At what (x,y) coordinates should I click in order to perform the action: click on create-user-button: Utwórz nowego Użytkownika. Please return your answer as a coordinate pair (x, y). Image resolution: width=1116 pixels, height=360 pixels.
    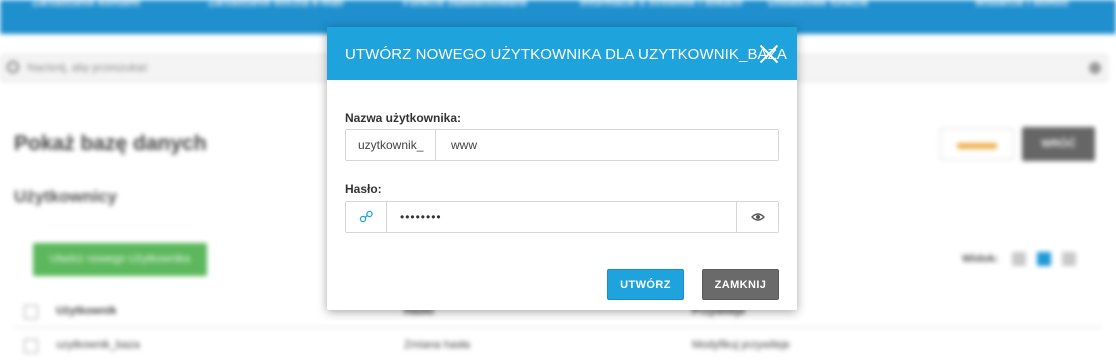
    Looking at the image, I should click on (120, 259).